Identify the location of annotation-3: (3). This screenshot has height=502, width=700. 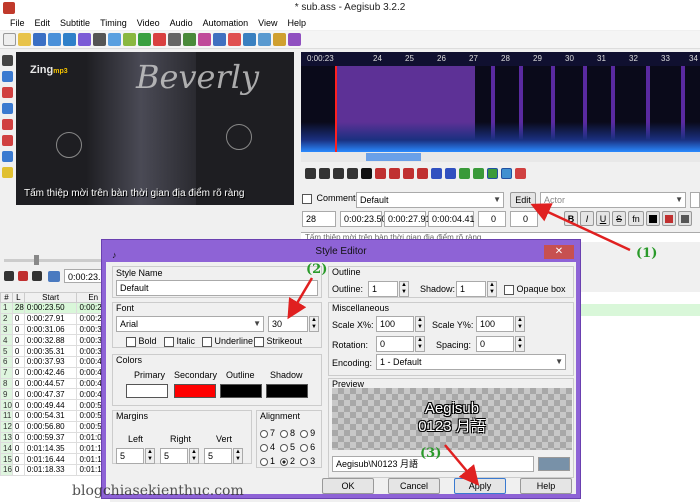
(431, 453).